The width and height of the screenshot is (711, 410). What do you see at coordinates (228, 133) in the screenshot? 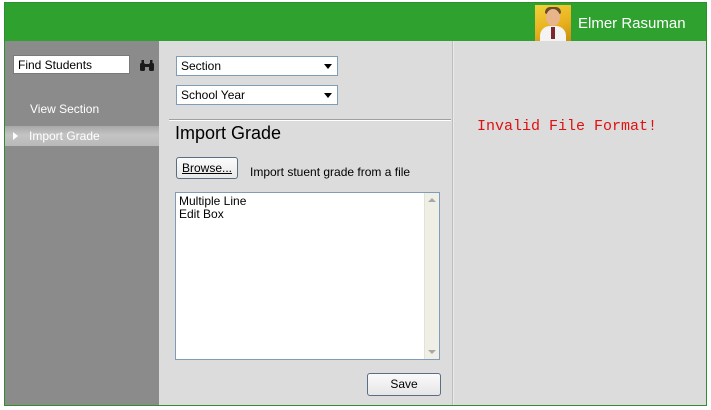
I see `page-title: Import Grade` at bounding box center [228, 133].